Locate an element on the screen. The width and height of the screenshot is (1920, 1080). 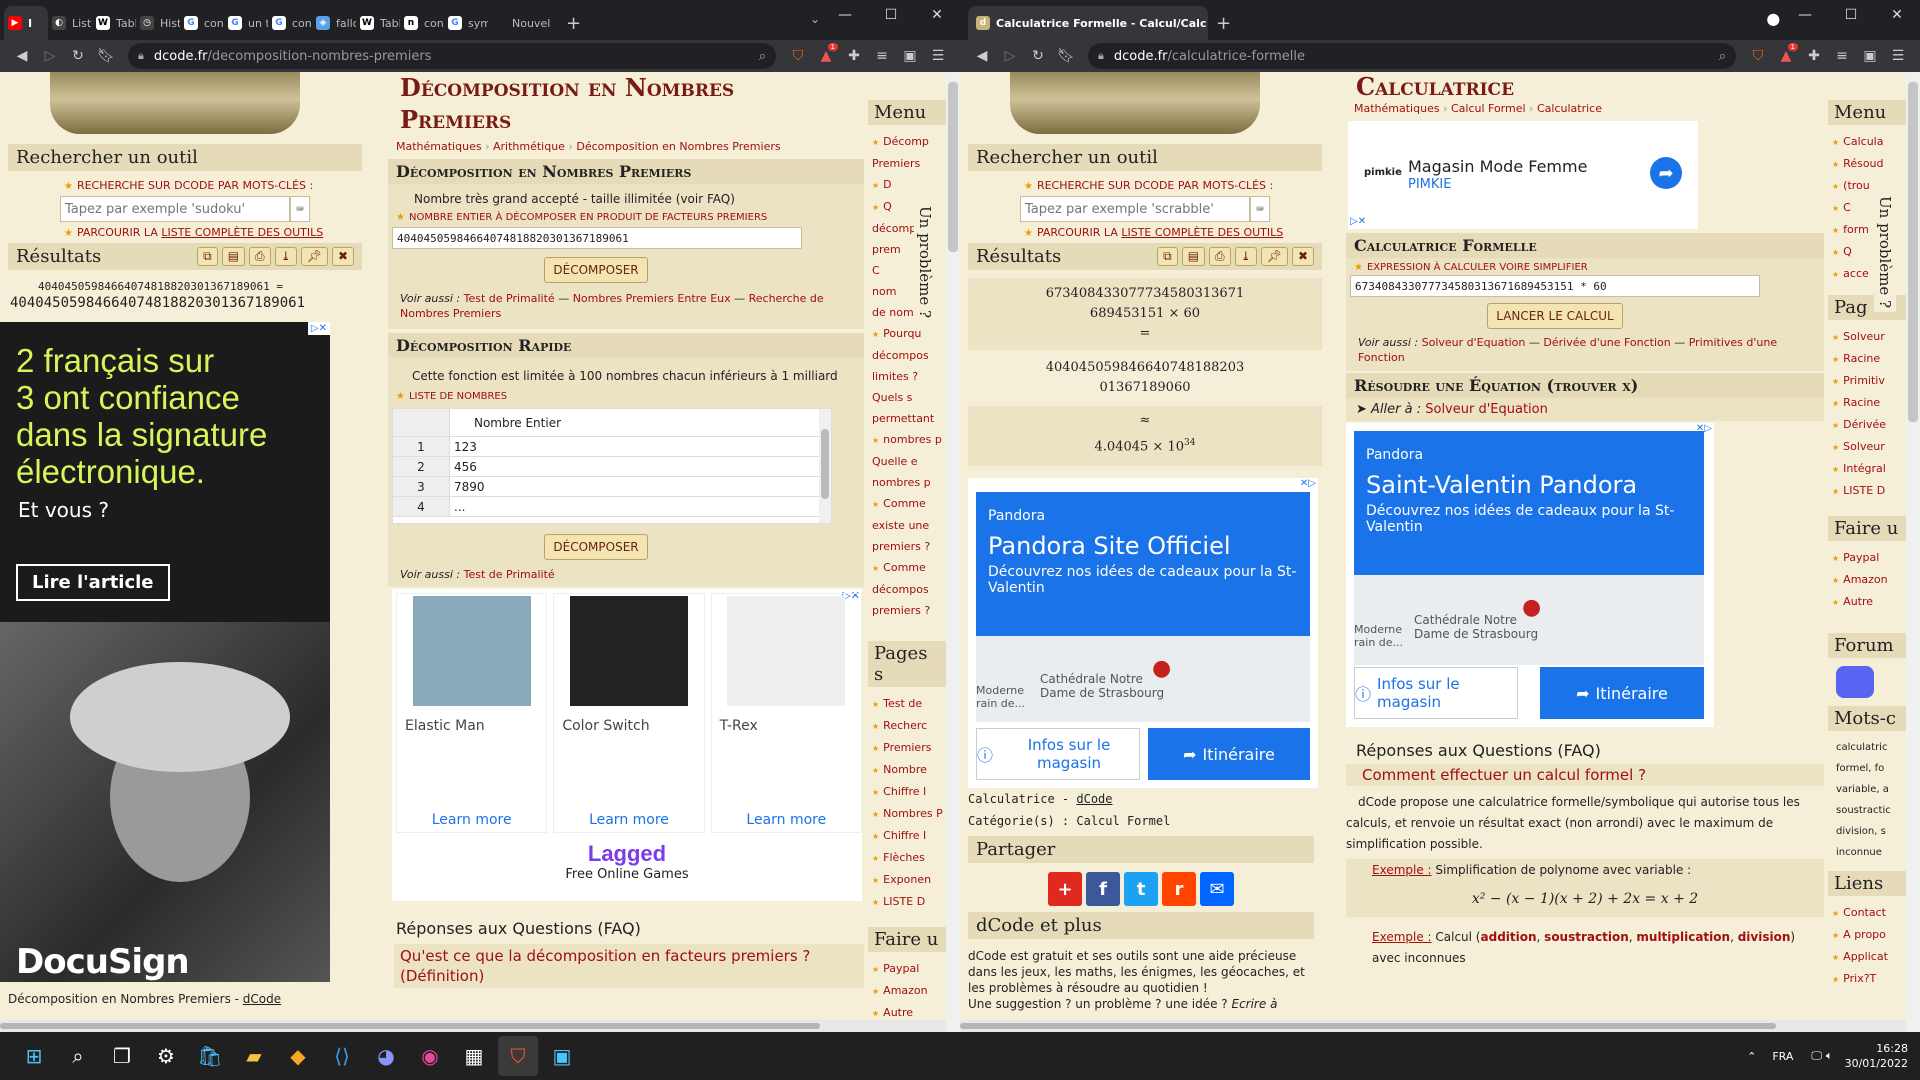
adchoices-icon: ▷✕ is located at coordinates (1358, 221).